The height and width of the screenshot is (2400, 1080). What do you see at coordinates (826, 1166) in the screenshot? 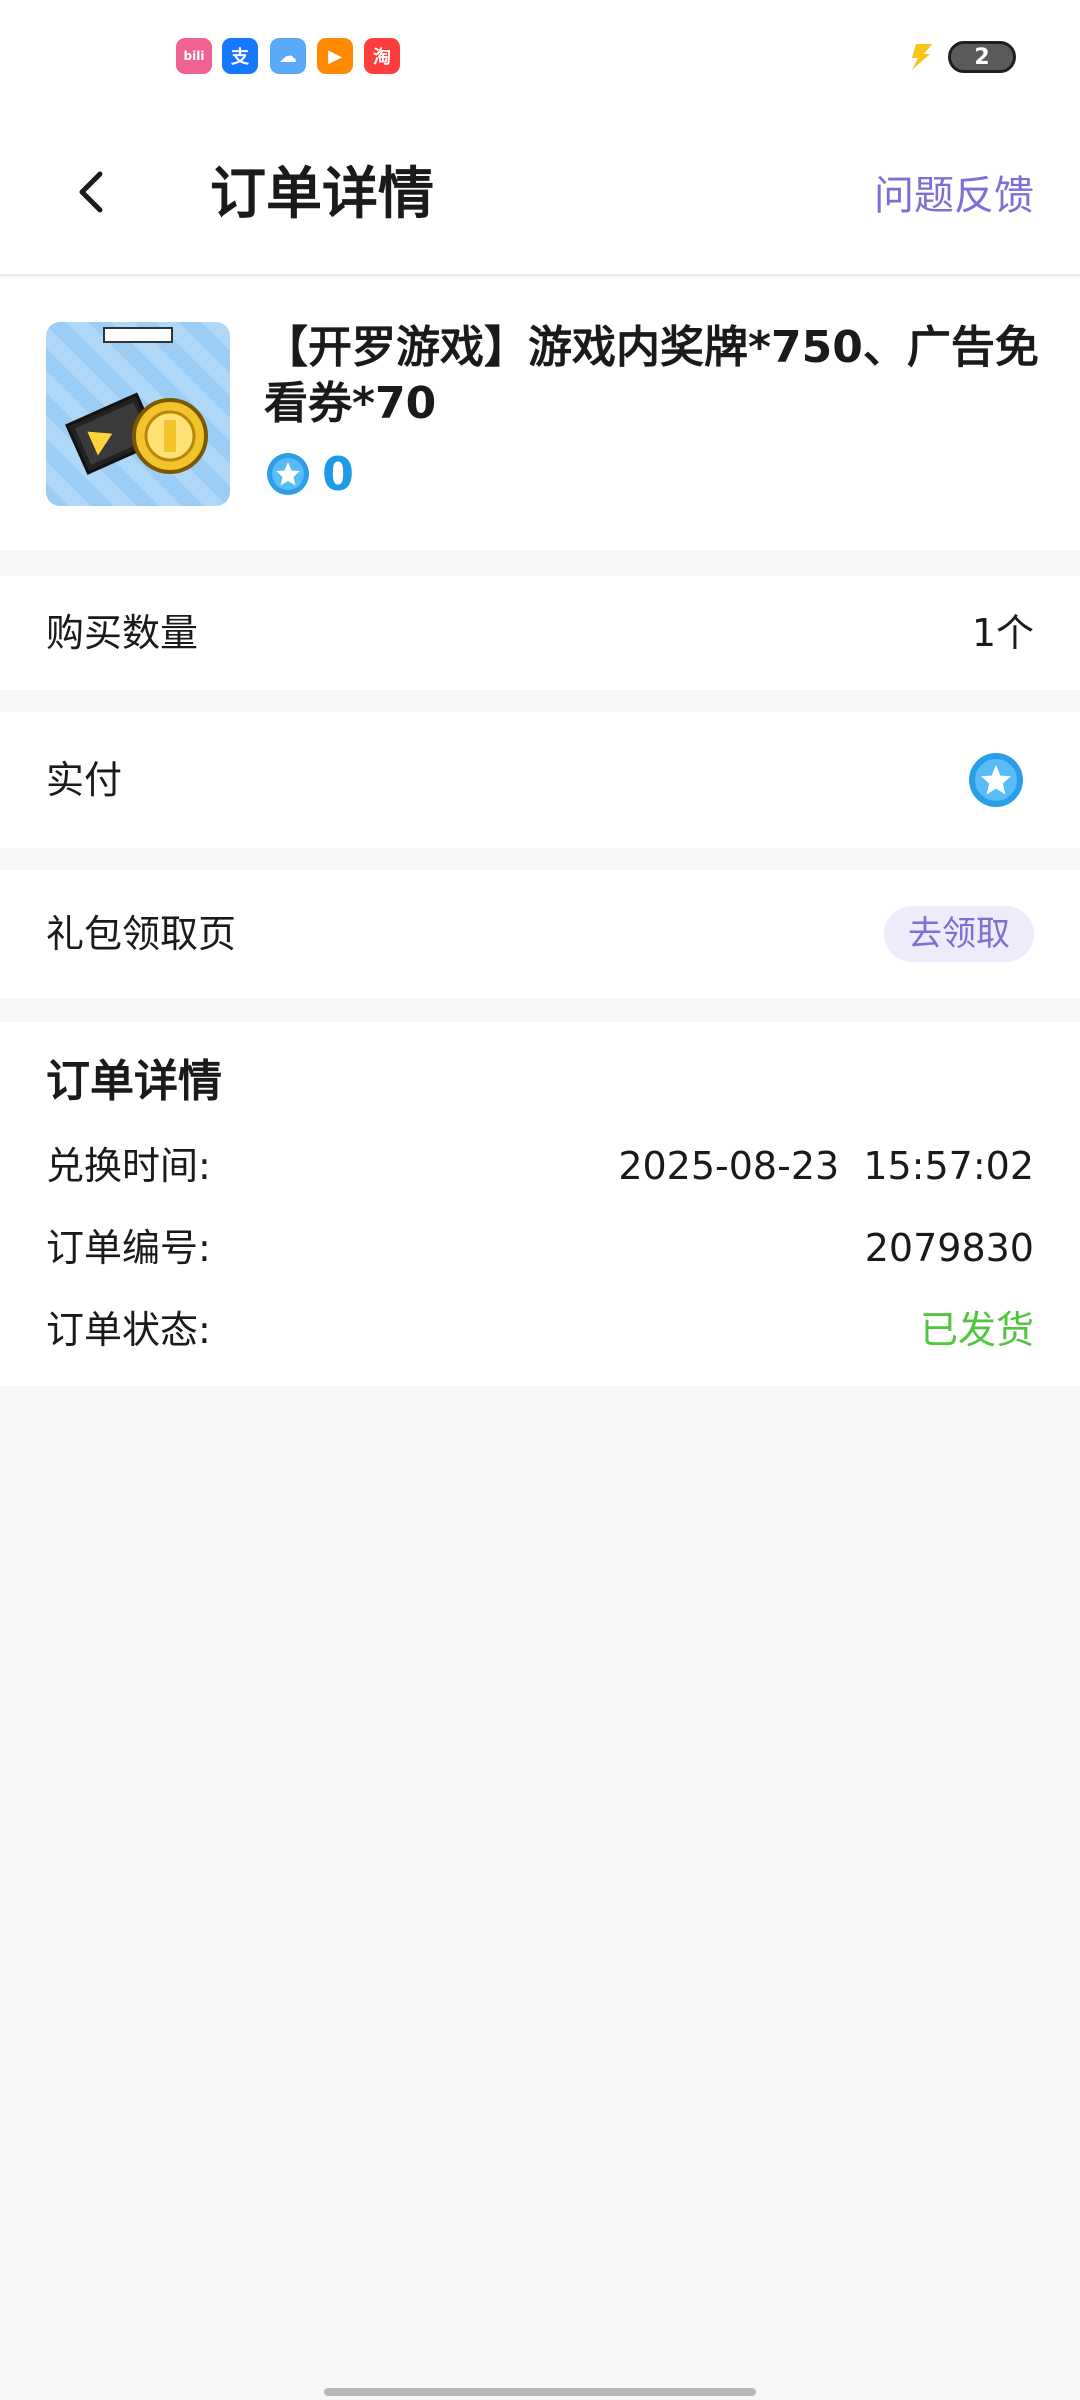
I see `redeem-time-value: 2025-08-23 15:57:02` at bounding box center [826, 1166].